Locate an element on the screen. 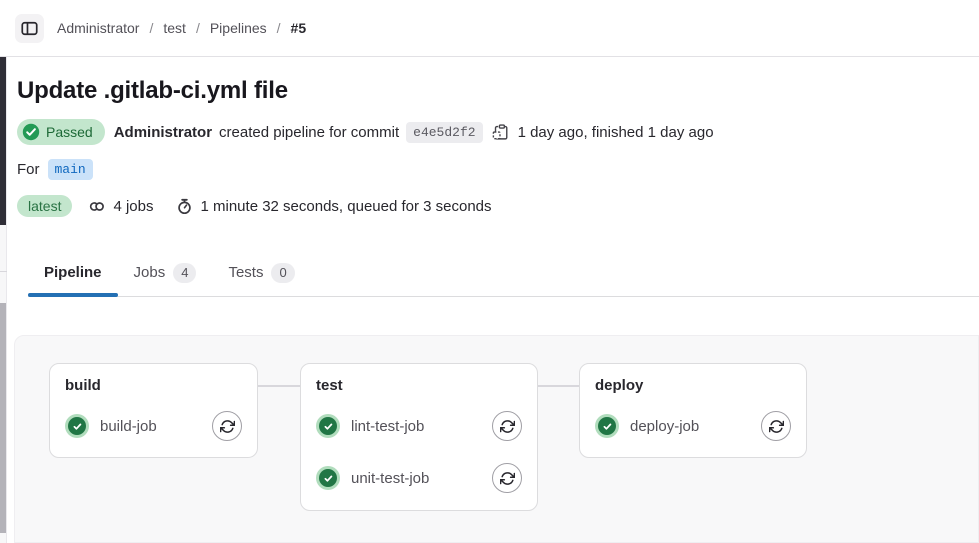 Image resolution: width=979 pixels, height=543 pixels. latest-badge: latest is located at coordinates (45, 206).